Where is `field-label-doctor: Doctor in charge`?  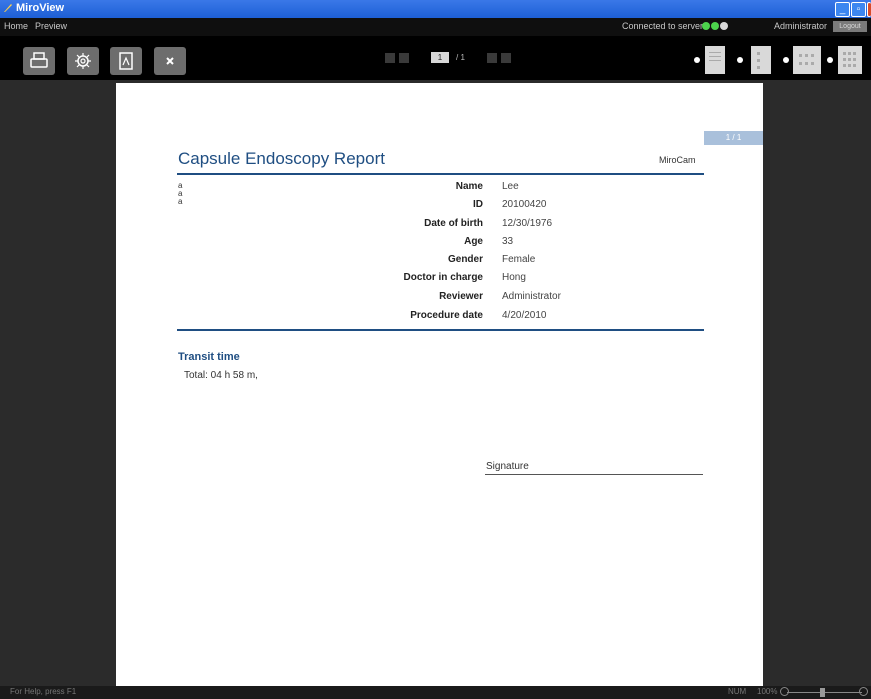 field-label-doctor: Doctor in charge is located at coordinates (443, 277).